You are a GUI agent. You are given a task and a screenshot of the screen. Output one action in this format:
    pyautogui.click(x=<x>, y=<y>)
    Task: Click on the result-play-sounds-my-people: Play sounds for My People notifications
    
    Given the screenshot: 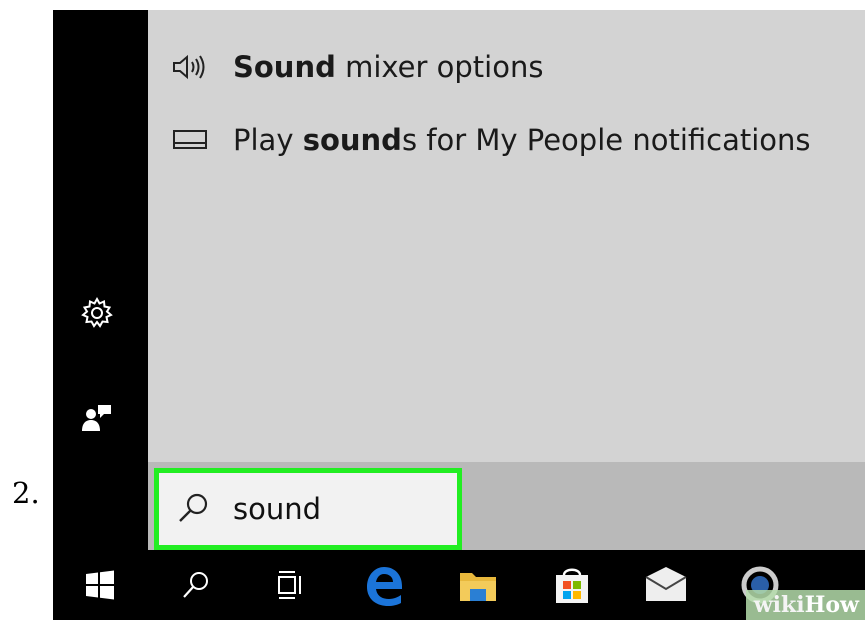 What is the action you would take?
    pyautogui.click(x=506, y=140)
    